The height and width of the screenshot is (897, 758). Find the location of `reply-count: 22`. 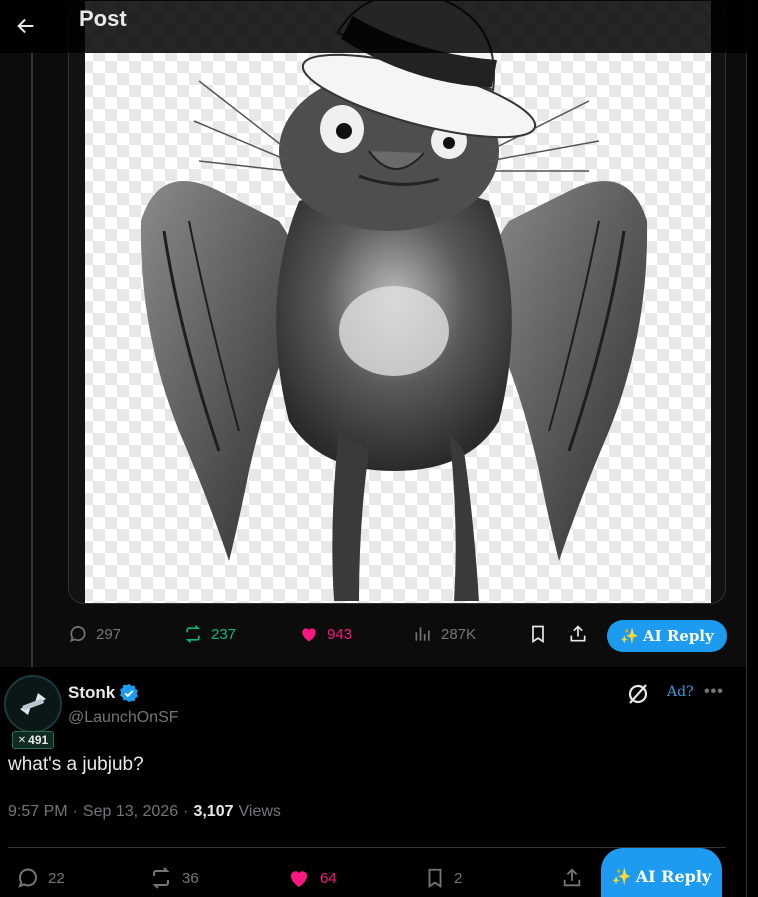

reply-count: 22 is located at coordinates (56, 878).